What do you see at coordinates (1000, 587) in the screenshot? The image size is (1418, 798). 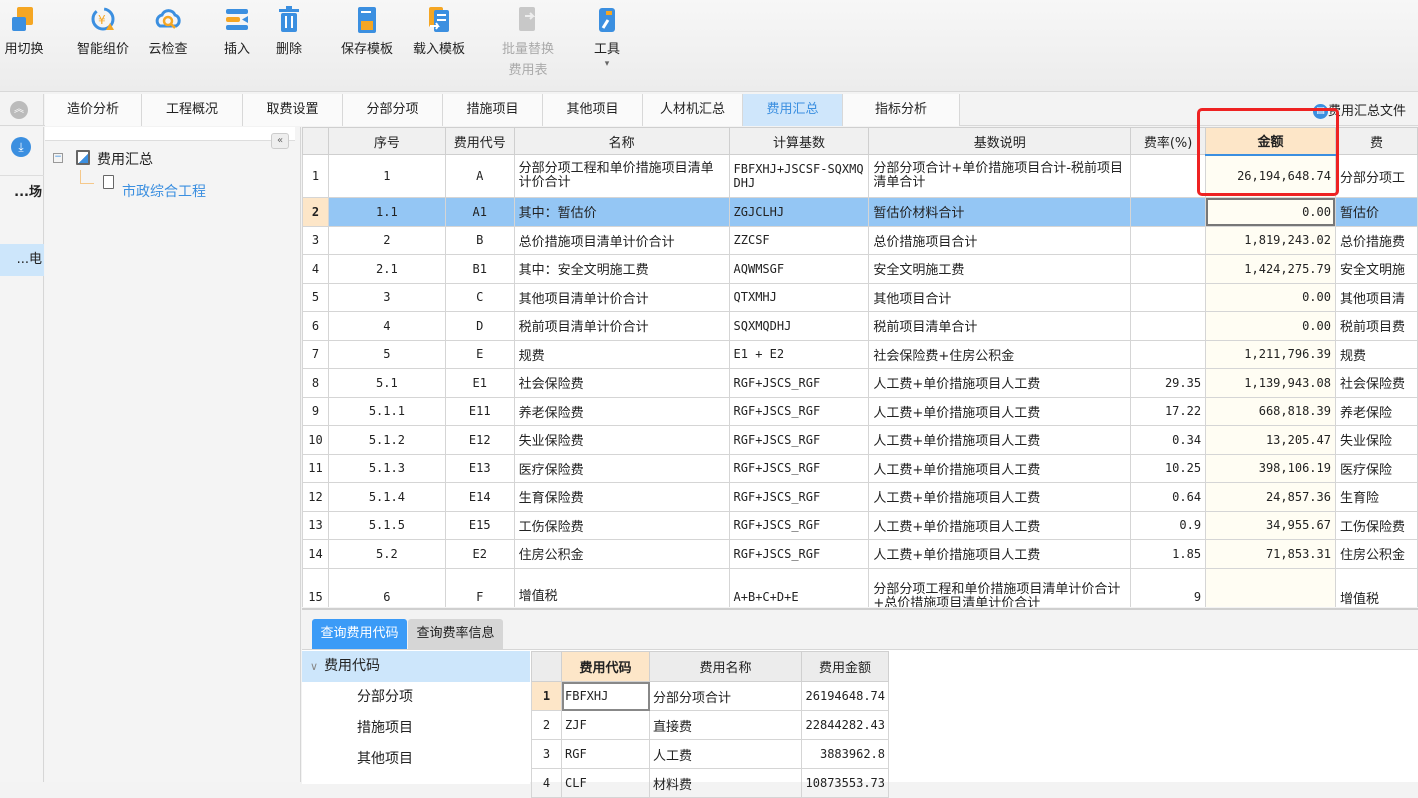 I see `cell: 分部分项工程和单价措施项目清单计价合计+总价措施项目清单计价合计` at bounding box center [1000, 587].